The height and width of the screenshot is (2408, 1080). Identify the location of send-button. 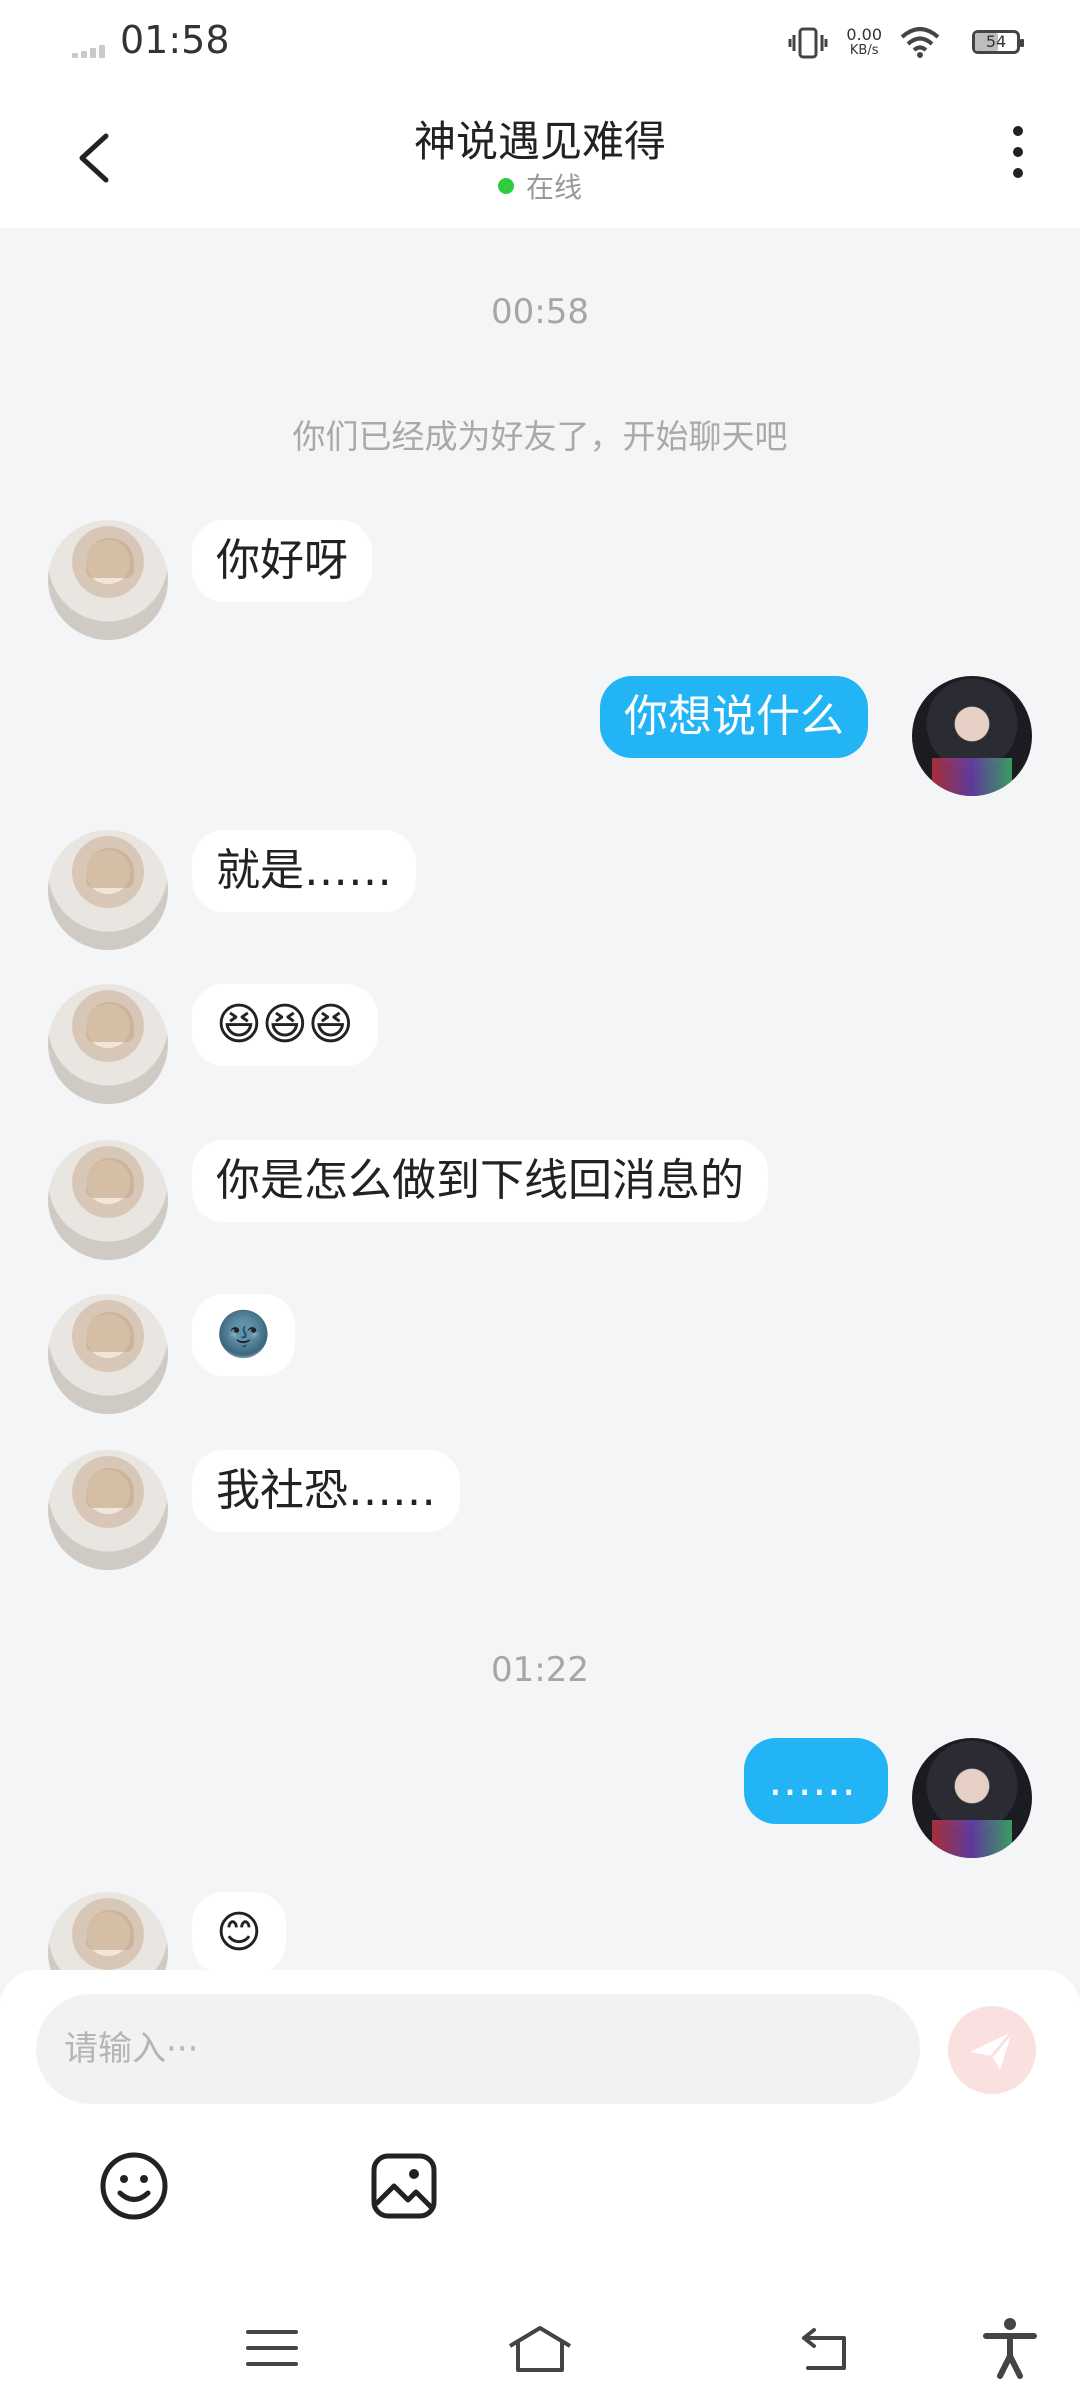
(992, 2050).